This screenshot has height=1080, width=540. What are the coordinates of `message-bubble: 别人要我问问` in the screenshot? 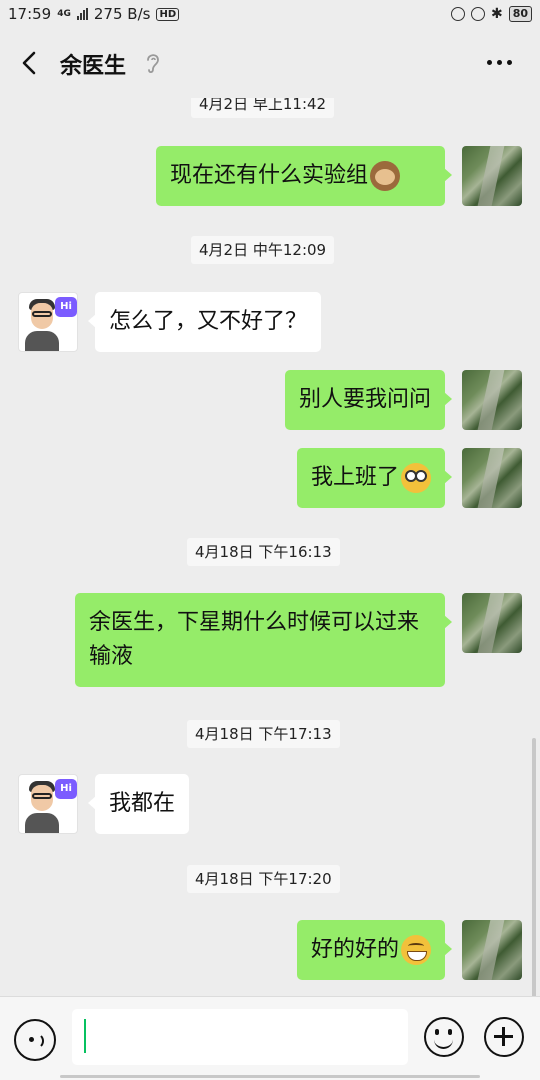 It's located at (368, 400).